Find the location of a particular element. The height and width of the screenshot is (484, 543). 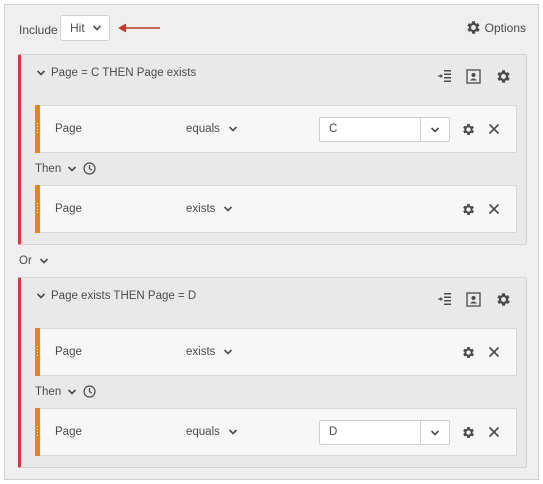

container-1-title: Page = C THEN Page exists is located at coordinates (124, 73).